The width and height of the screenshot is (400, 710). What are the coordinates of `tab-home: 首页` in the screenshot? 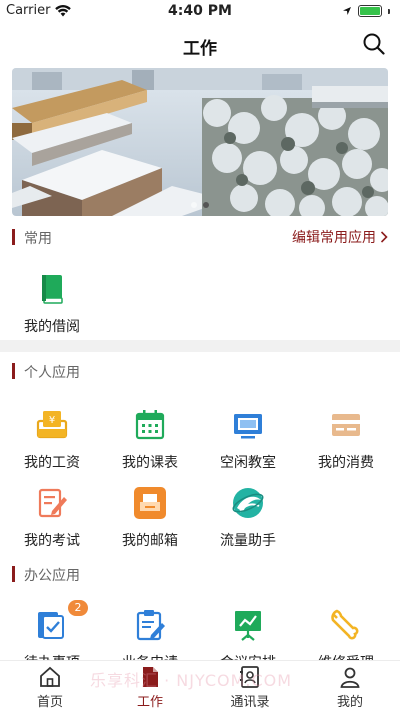 It's located at (50, 685).